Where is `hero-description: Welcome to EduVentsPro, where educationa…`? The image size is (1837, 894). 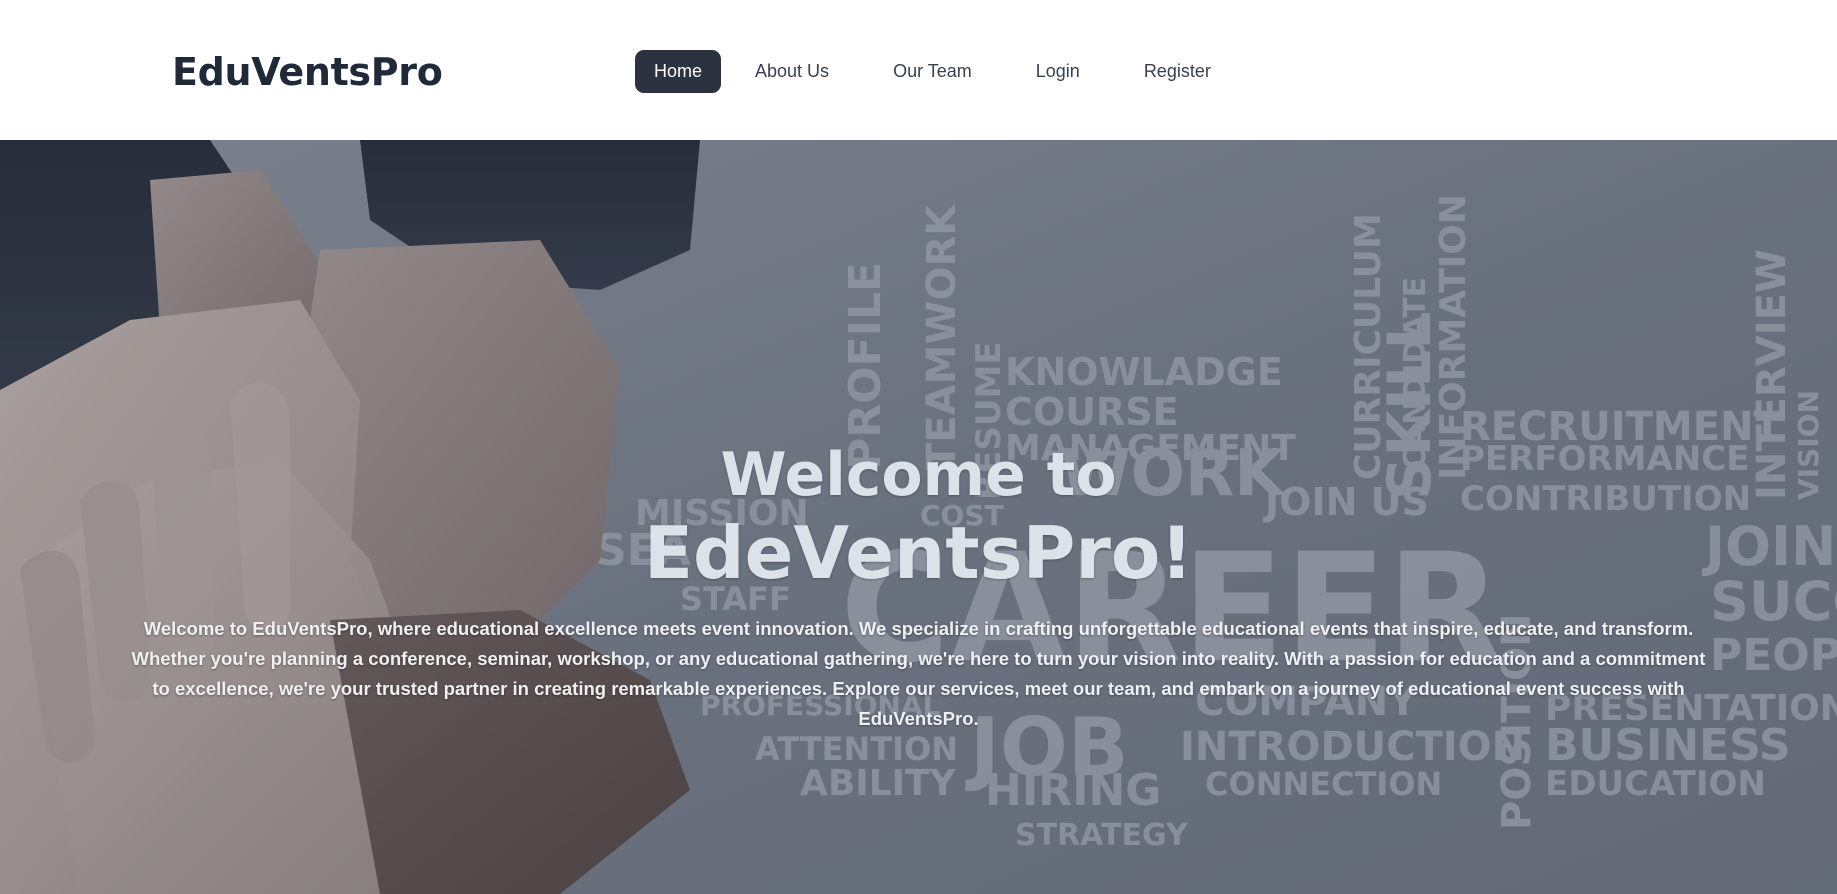 hero-description: Welcome to EduVentsPro, where educationa… is located at coordinates (918, 673).